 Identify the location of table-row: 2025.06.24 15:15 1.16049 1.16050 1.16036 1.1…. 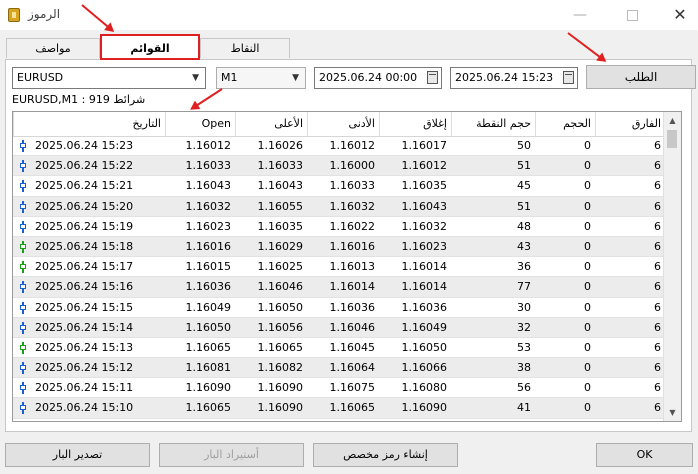
(339, 308).